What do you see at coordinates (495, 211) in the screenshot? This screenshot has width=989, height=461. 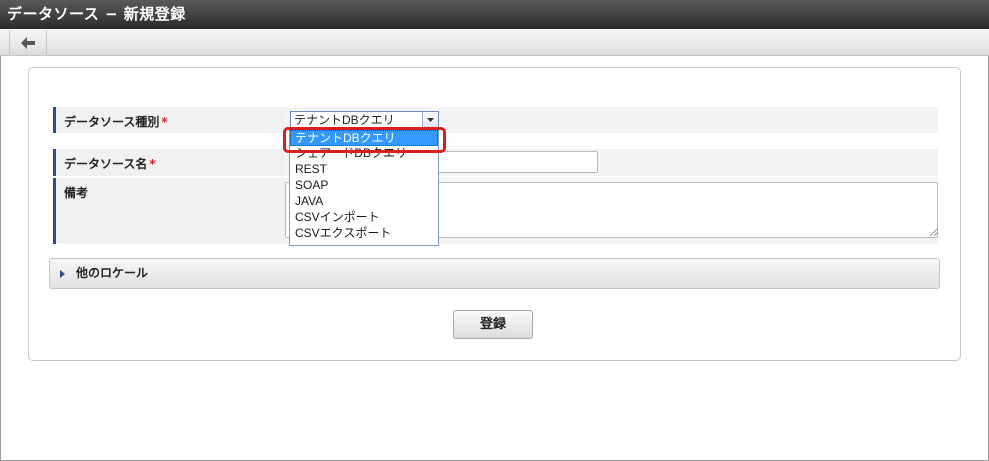 I see `form-row-note: 備考` at bounding box center [495, 211].